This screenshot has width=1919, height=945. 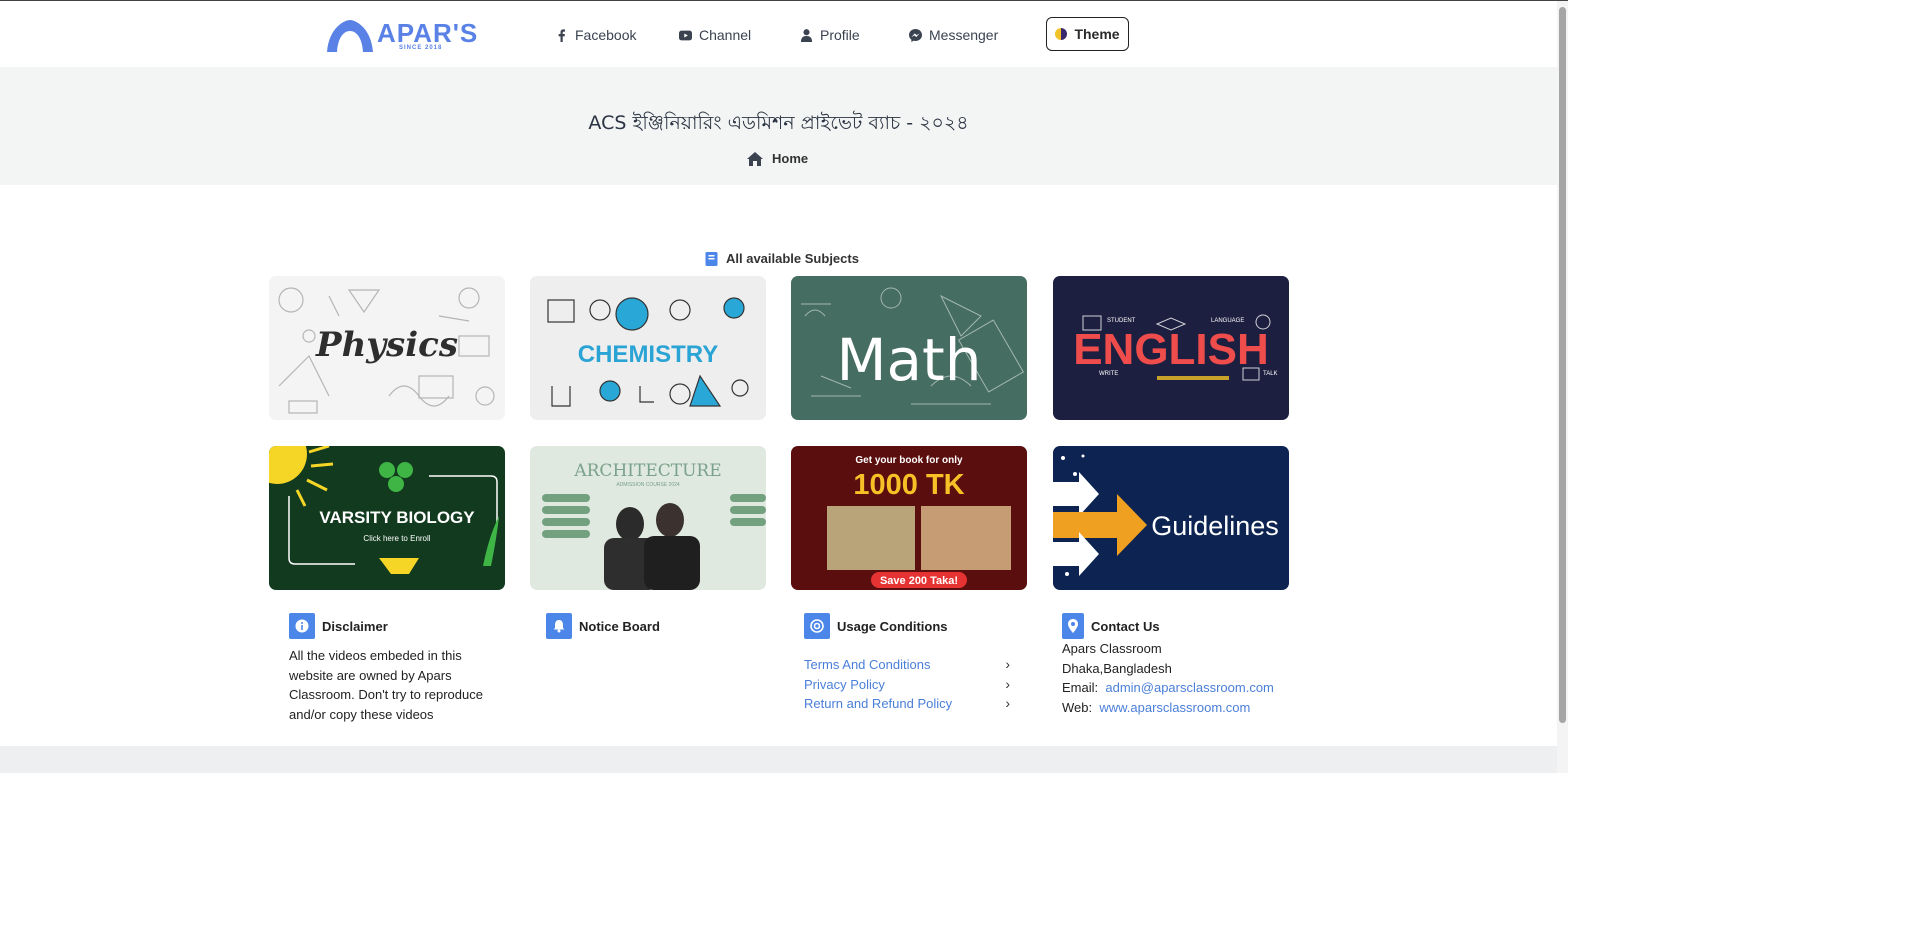 What do you see at coordinates (755, 158) in the screenshot?
I see `home-icon` at bounding box center [755, 158].